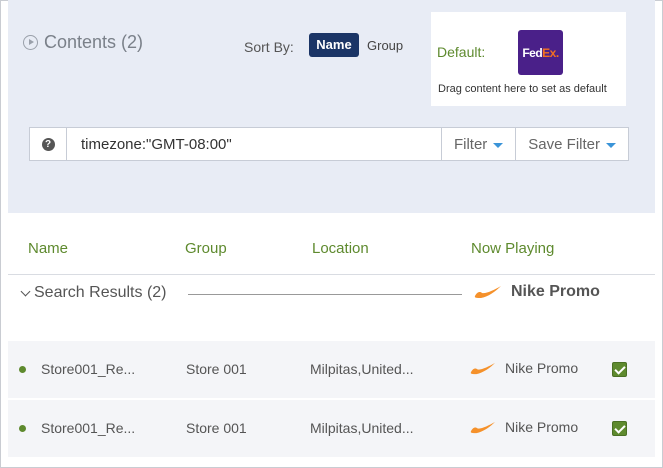  What do you see at coordinates (555, 291) in the screenshot?
I see `group-now-playing-label: Nike Promo` at bounding box center [555, 291].